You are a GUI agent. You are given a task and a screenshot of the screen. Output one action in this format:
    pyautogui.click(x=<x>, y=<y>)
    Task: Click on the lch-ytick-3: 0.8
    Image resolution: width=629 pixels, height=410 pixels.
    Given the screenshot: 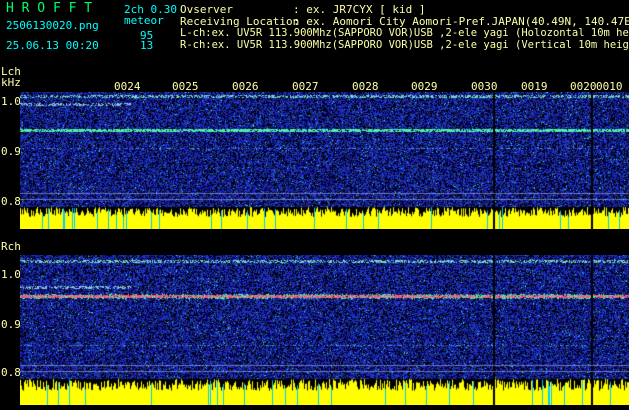 What is the action you would take?
    pyautogui.click(x=11, y=201)
    